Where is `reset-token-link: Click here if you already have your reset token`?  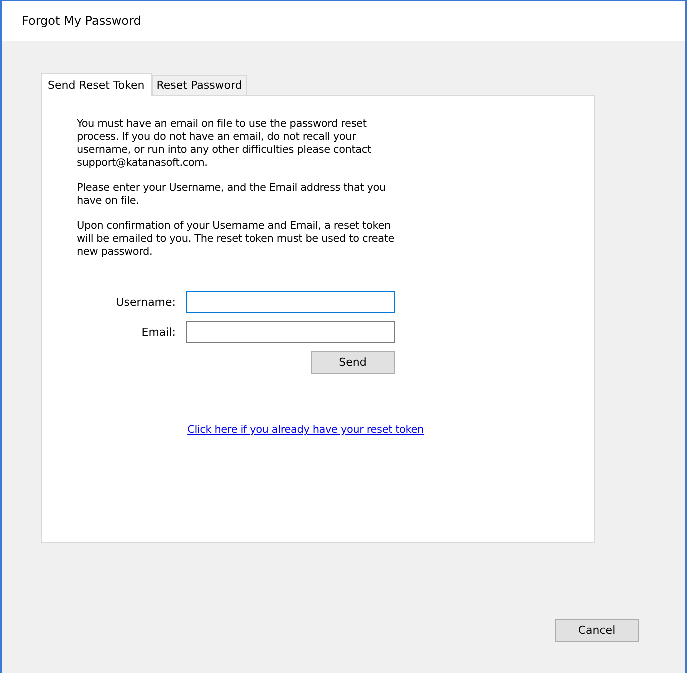
reset-token-link: Click here if you already have your reset token is located at coordinates (306, 430).